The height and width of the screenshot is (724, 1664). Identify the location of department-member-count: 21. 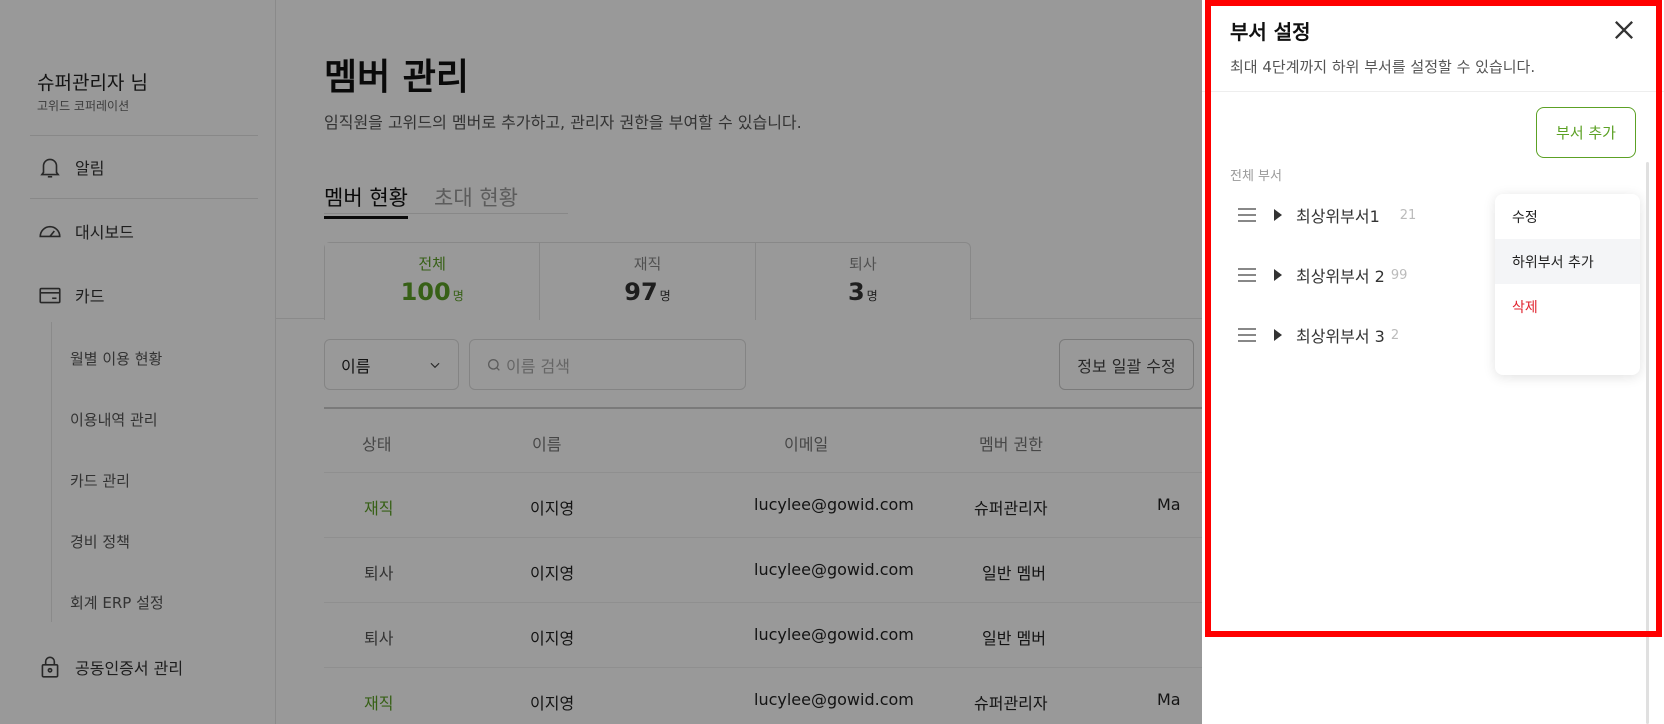
(1408, 215).